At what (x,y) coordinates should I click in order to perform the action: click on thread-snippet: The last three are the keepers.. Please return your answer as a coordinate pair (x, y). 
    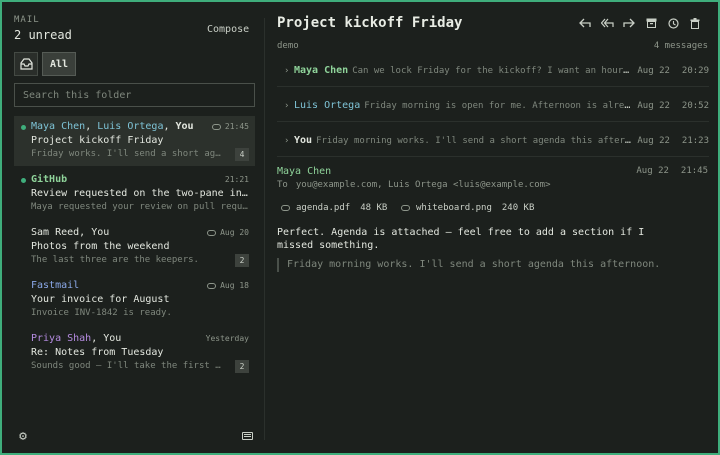
    Looking at the image, I should click on (115, 260).